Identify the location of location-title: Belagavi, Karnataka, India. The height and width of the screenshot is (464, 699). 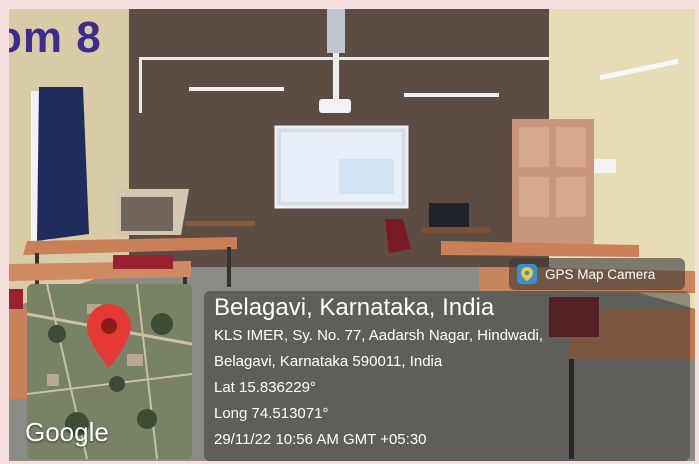
(354, 307).